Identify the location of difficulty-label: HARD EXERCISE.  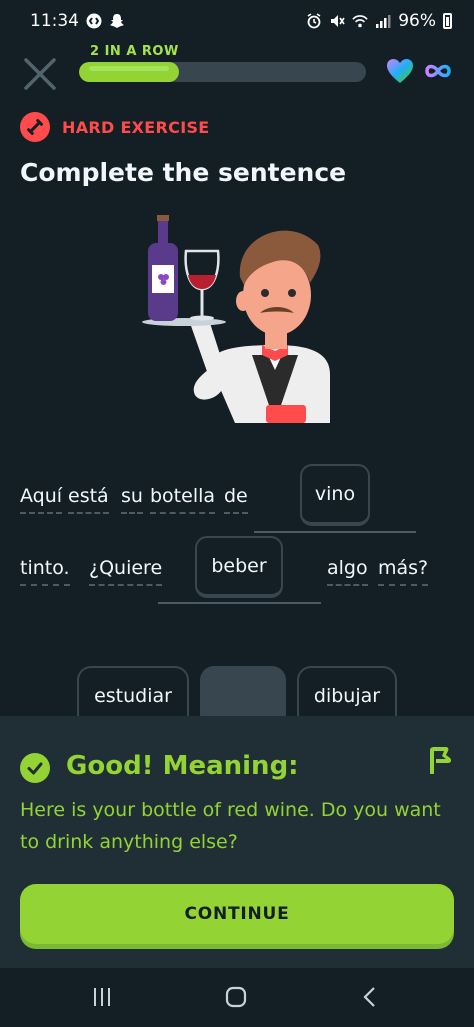
(136, 127).